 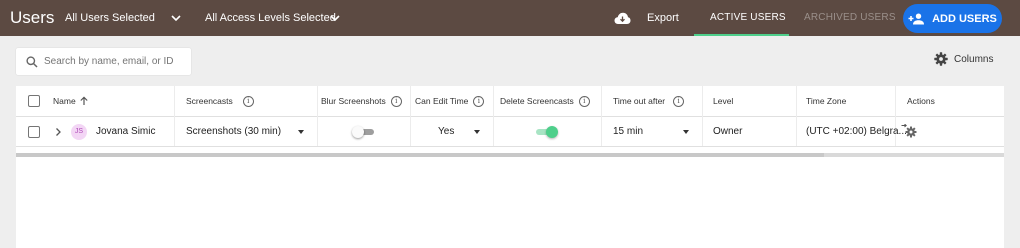 I want to click on page-title: Users, so click(x=32, y=17).